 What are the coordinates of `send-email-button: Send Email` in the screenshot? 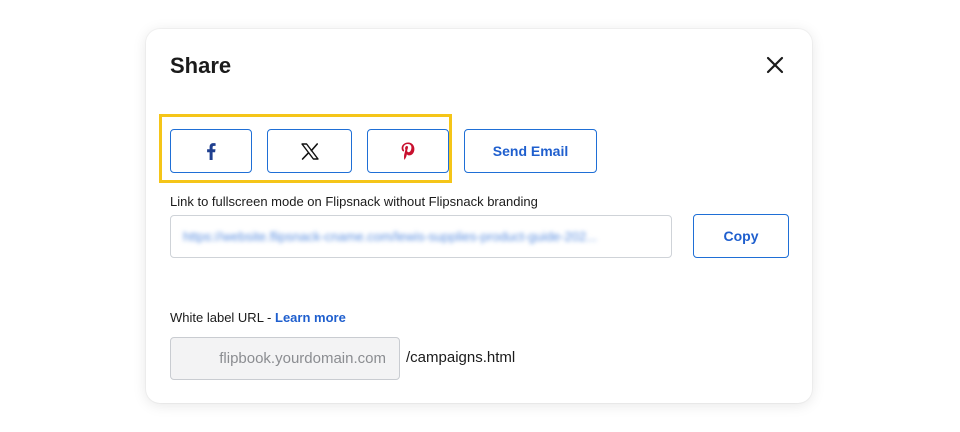 It's located at (530, 151).